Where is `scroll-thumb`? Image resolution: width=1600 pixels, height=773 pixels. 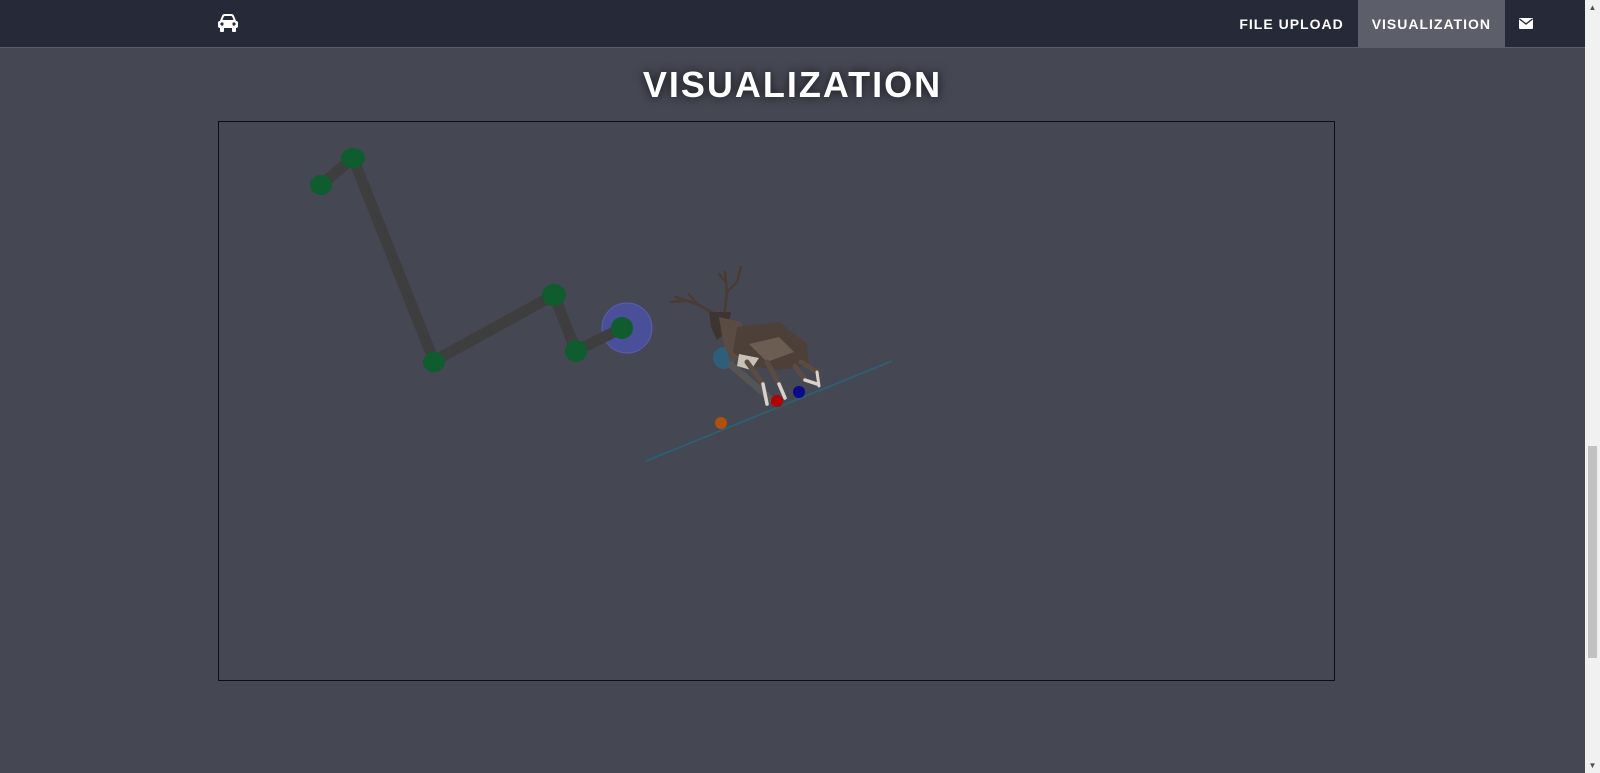
scroll-thumb is located at coordinates (1592, 552).